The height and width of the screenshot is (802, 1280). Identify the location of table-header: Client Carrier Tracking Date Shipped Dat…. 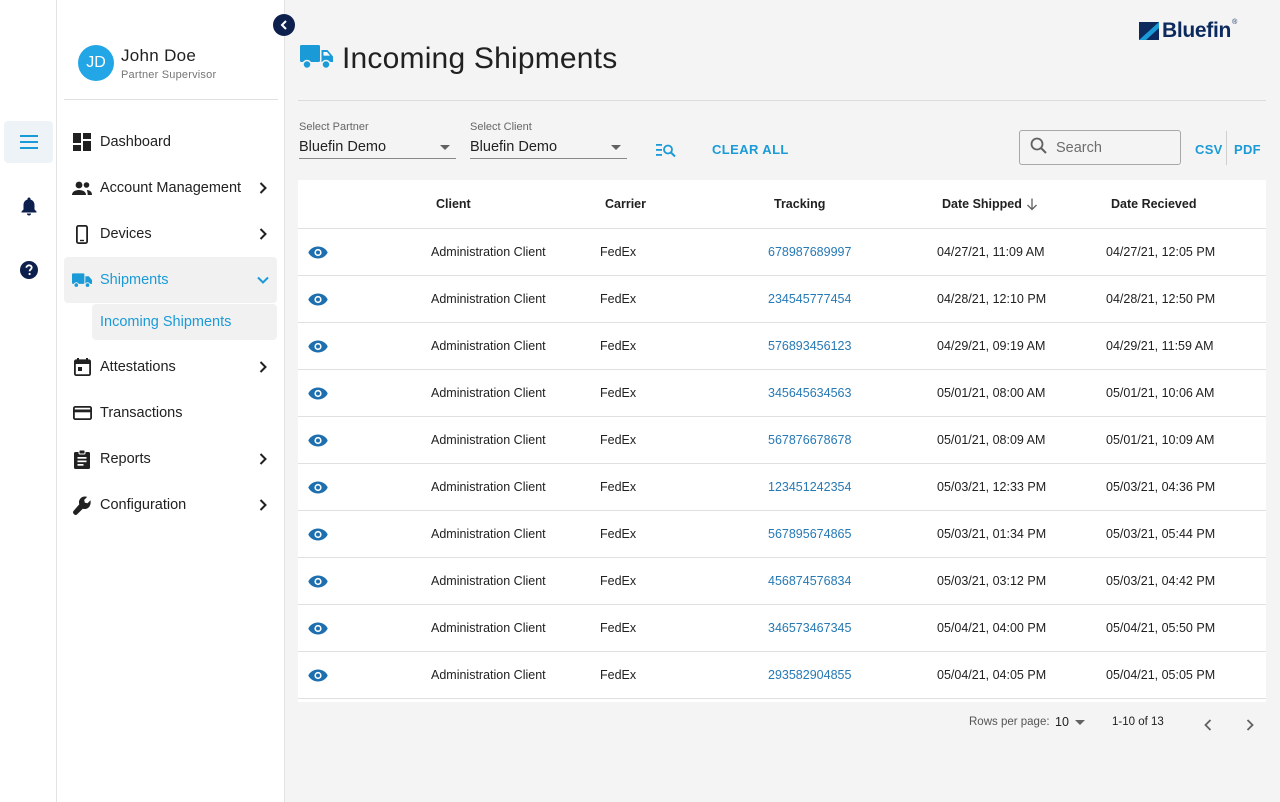
(782, 204).